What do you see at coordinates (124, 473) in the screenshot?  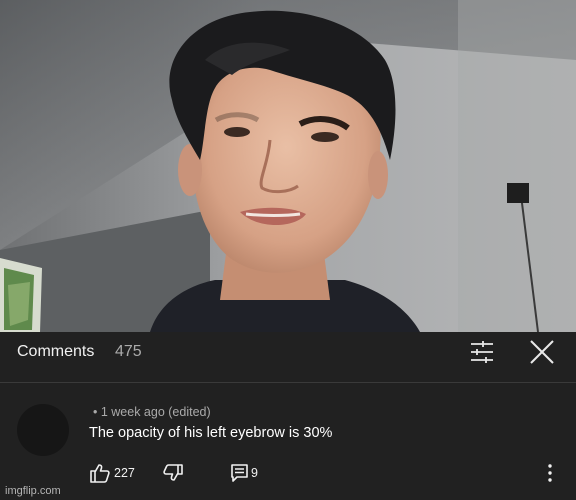 I see `like-count: 227` at bounding box center [124, 473].